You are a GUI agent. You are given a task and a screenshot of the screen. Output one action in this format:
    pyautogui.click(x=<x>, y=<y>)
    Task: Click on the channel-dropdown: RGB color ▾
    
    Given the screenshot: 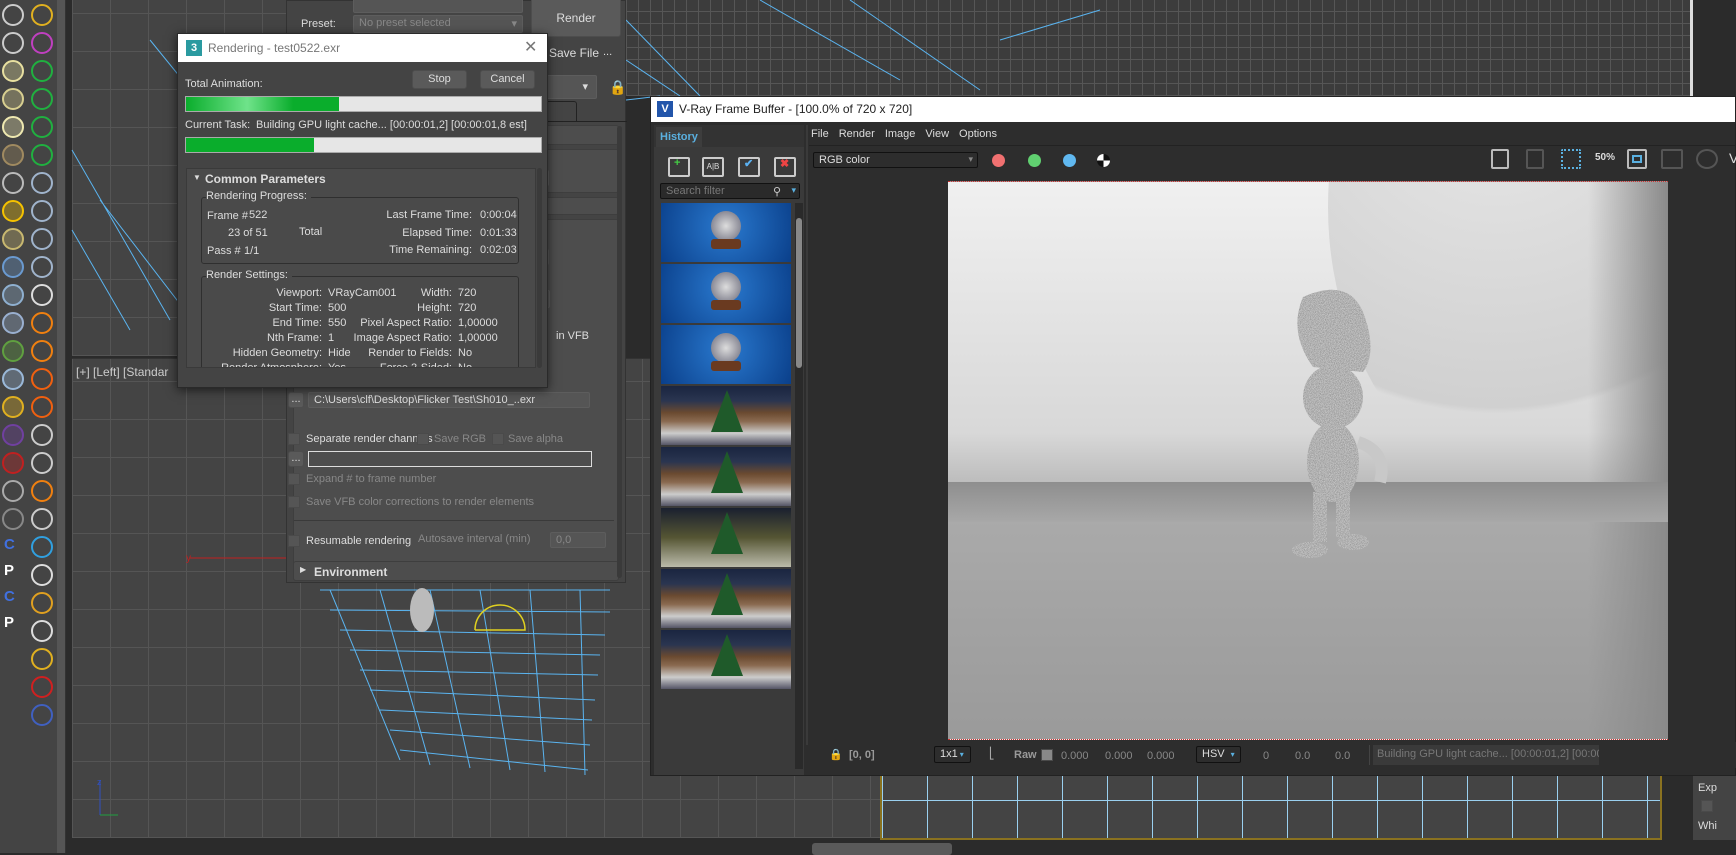 What is the action you would take?
    pyautogui.click(x=895, y=160)
    